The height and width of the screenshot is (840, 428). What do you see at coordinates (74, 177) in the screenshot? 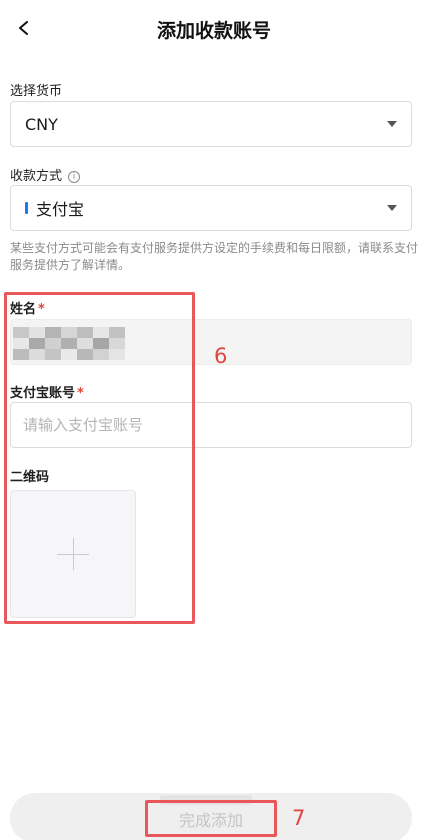
I see `info-icon: i` at bounding box center [74, 177].